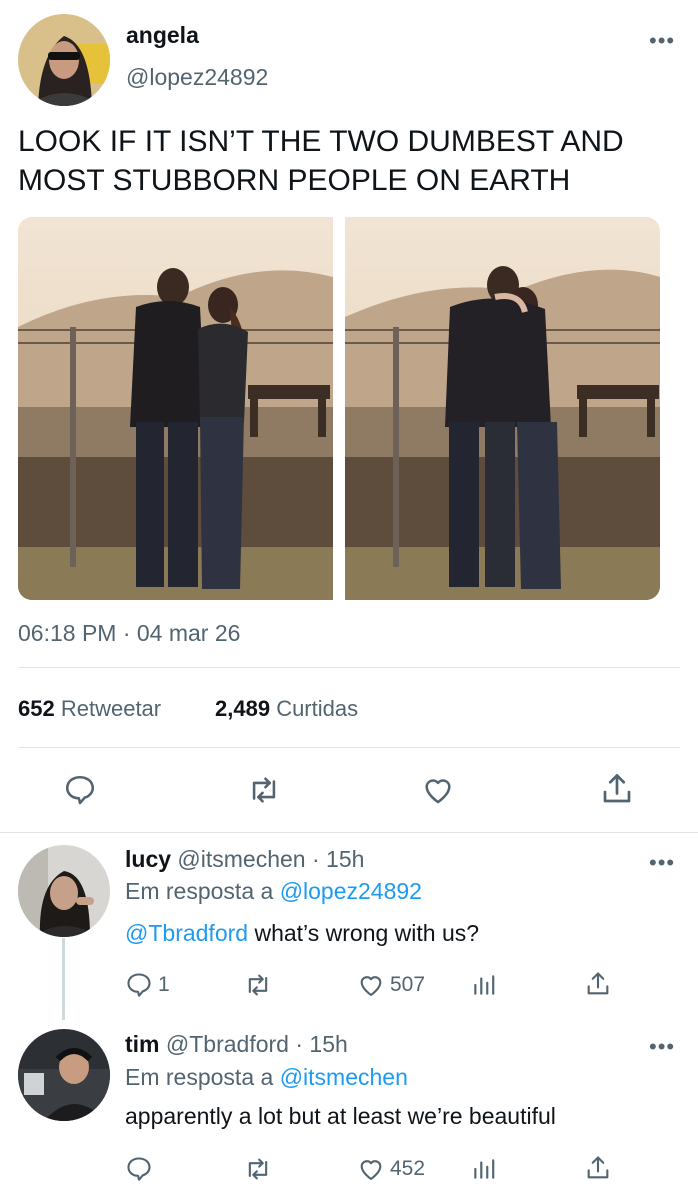  What do you see at coordinates (317, 708) in the screenshot?
I see `likes-label: Curtidas` at bounding box center [317, 708].